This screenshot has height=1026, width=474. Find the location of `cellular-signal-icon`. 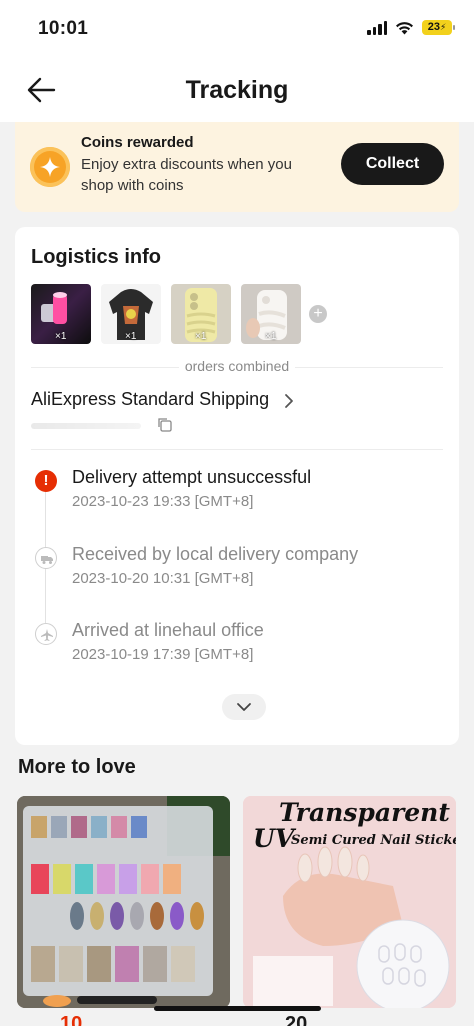

cellular-signal-icon is located at coordinates (377, 27).